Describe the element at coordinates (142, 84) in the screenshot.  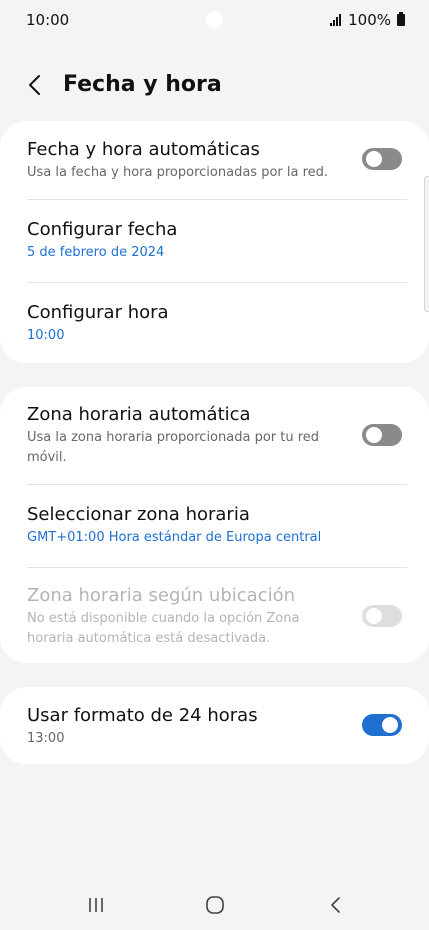
I see `page-title: Fecha y hora` at that location.